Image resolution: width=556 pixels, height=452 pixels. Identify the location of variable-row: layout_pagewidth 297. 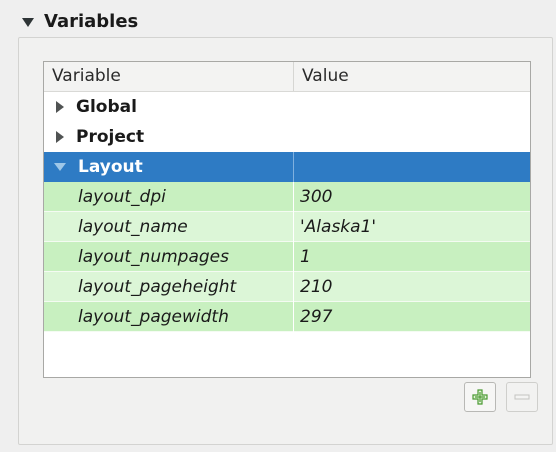
(287, 316).